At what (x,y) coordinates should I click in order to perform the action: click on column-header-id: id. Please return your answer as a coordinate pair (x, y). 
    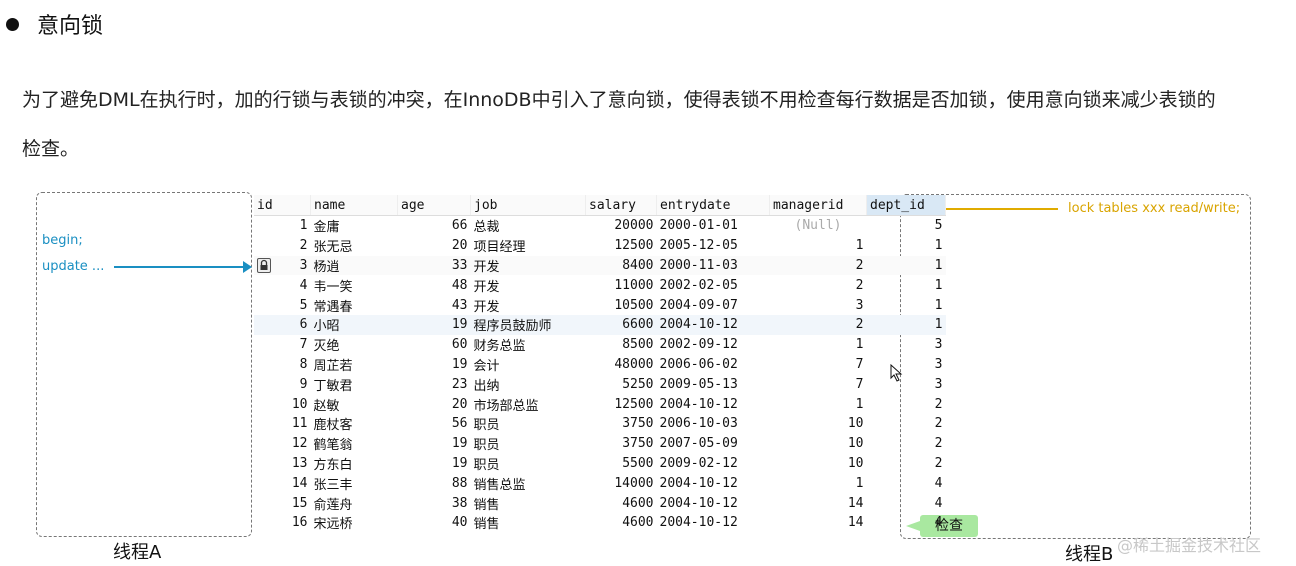
    Looking at the image, I should click on (282, 205).